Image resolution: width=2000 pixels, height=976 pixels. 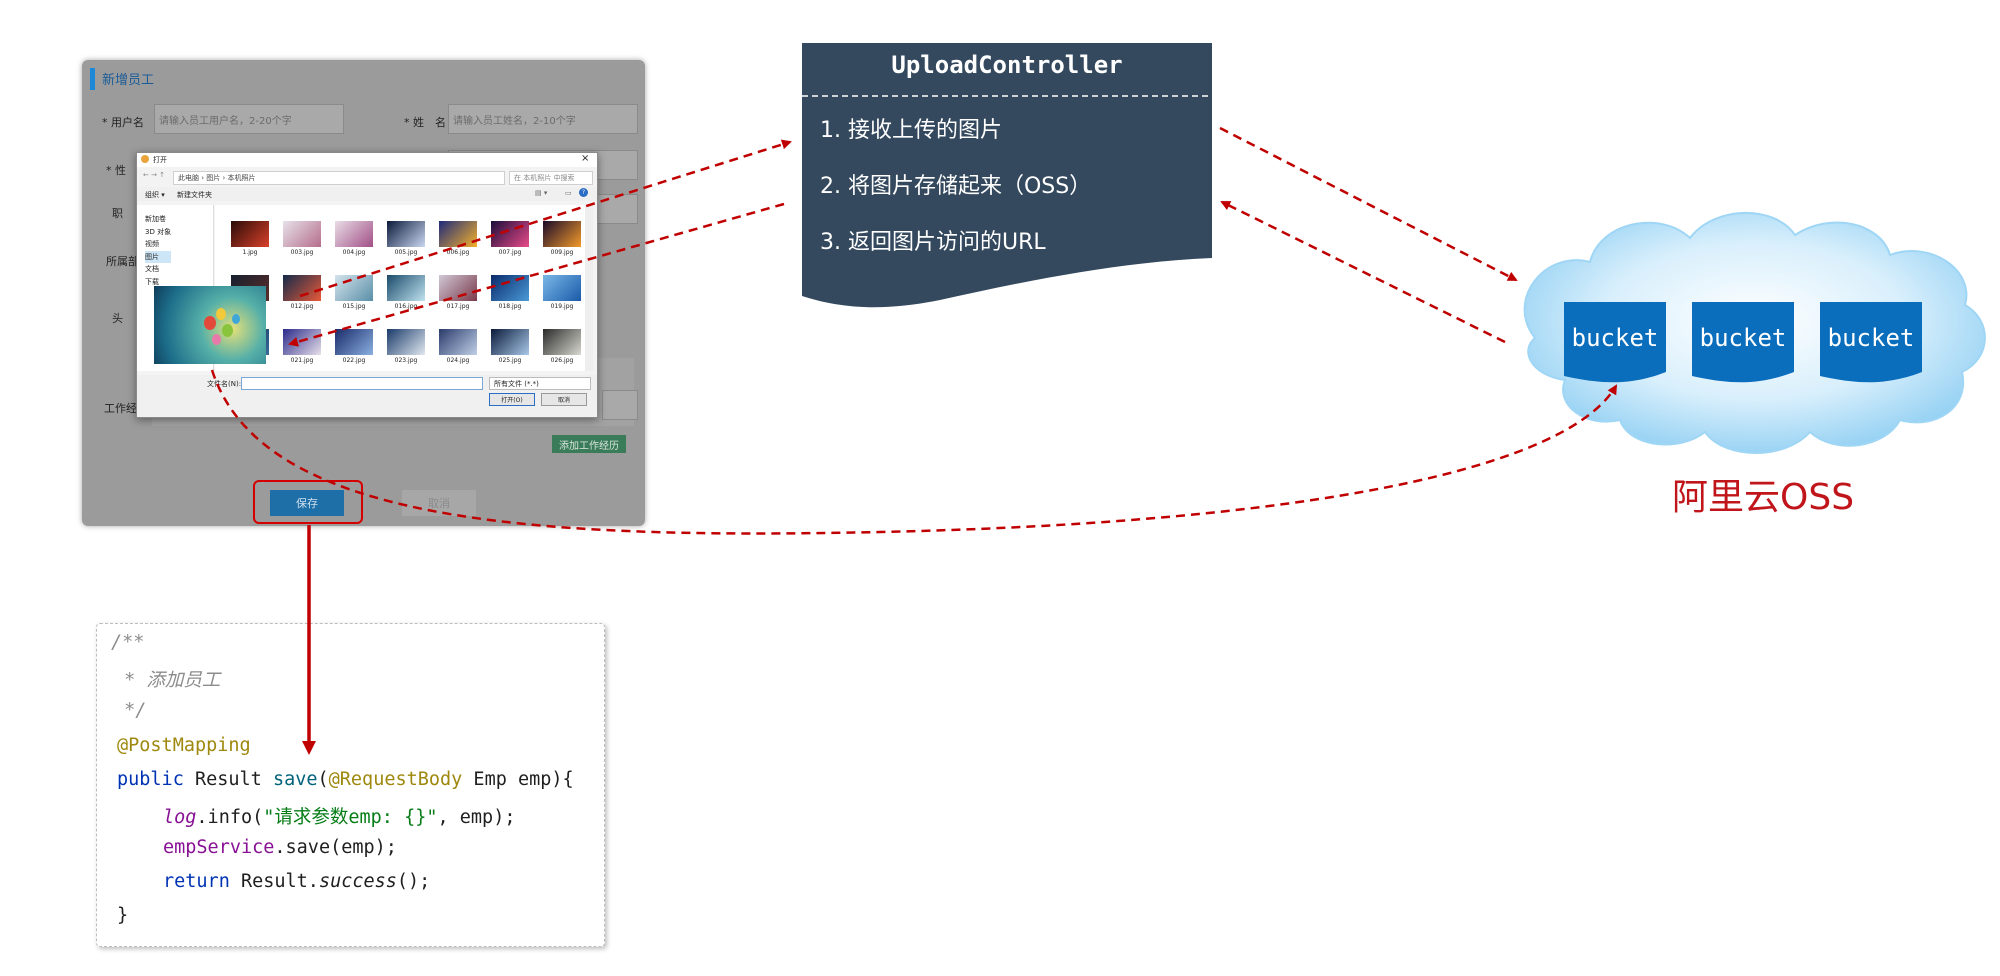 What do you see at coordinates (1363, 272) in the screenshot?
I see `arrow-oss-to-controller` at bounding box center [1363, 272].